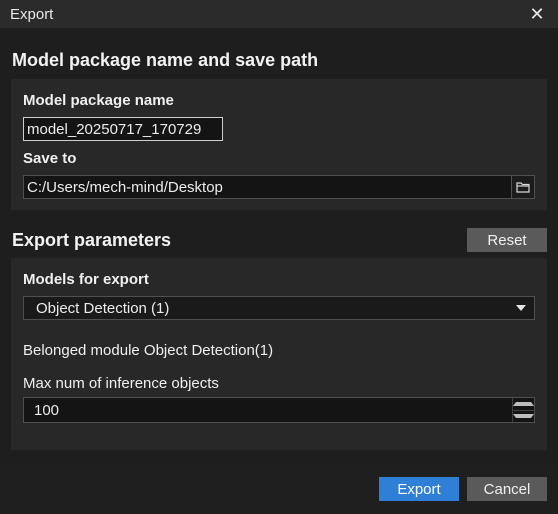 The height and width of the screenshot is (514, 558). I want to click on max-objects-label: Max num of inference objects, so click(121, 383).